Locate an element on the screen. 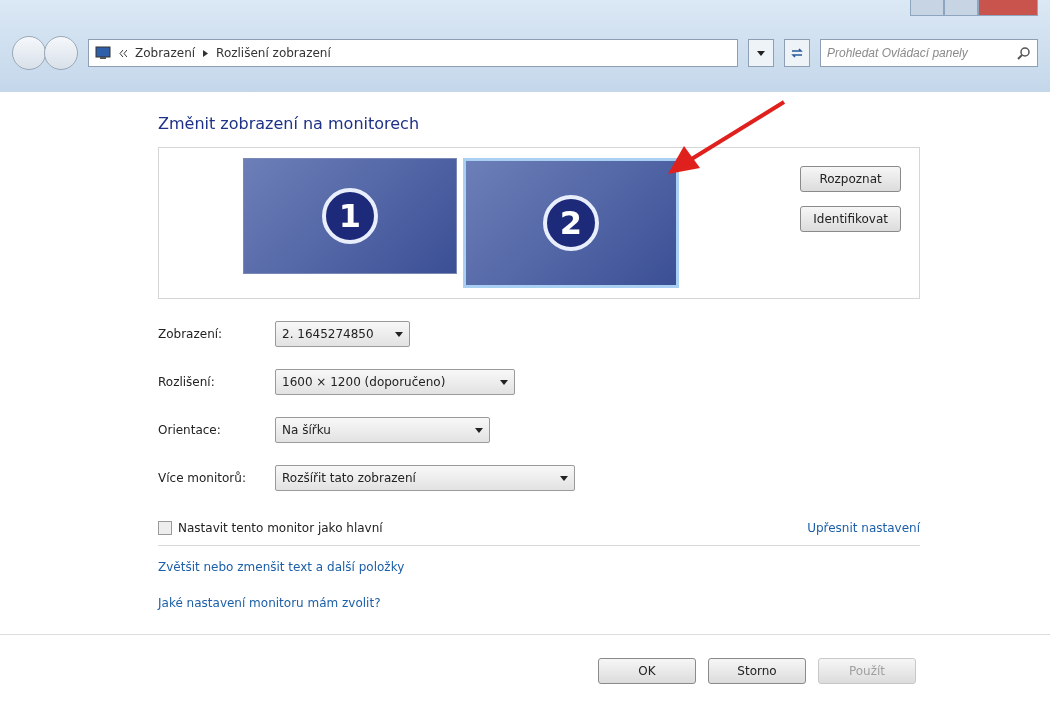  monitor-tile: 1 is located at coordinates (350, 216).